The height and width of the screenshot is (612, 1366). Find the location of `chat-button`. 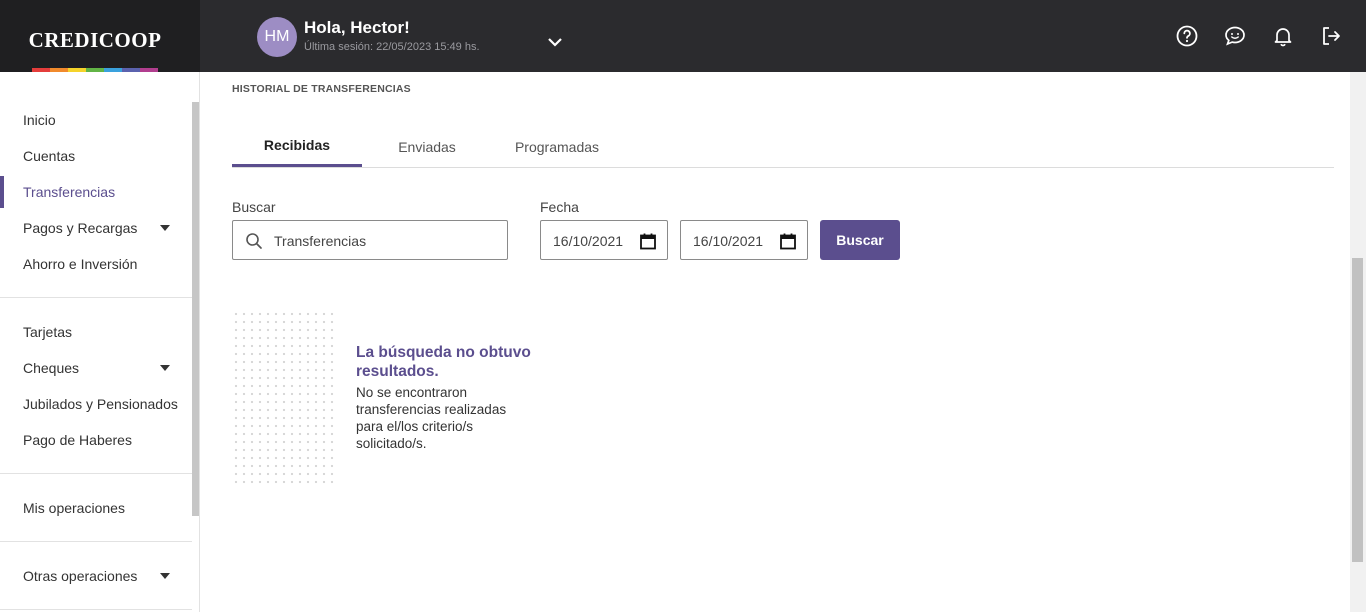

chat-button is located at coordinates (1235, 36).